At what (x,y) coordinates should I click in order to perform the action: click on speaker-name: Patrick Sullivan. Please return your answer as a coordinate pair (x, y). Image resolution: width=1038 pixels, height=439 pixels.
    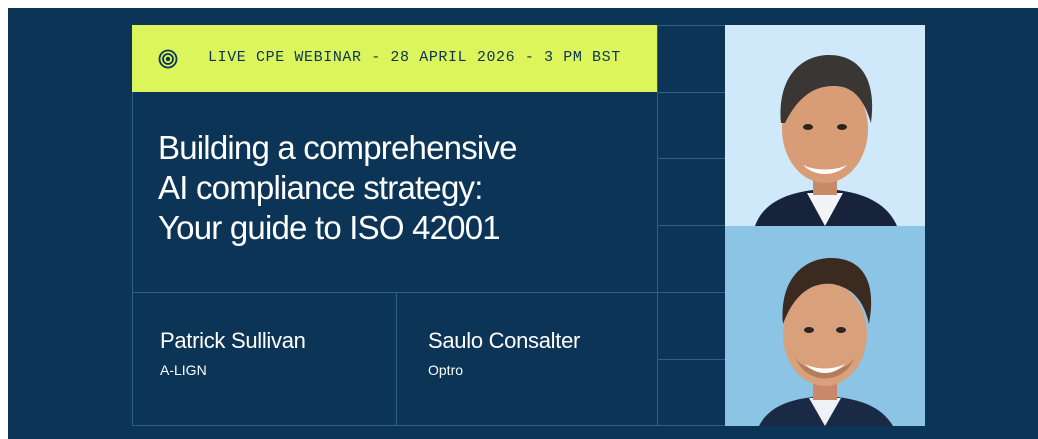
    Looking at the image, I should click on (233, 340).